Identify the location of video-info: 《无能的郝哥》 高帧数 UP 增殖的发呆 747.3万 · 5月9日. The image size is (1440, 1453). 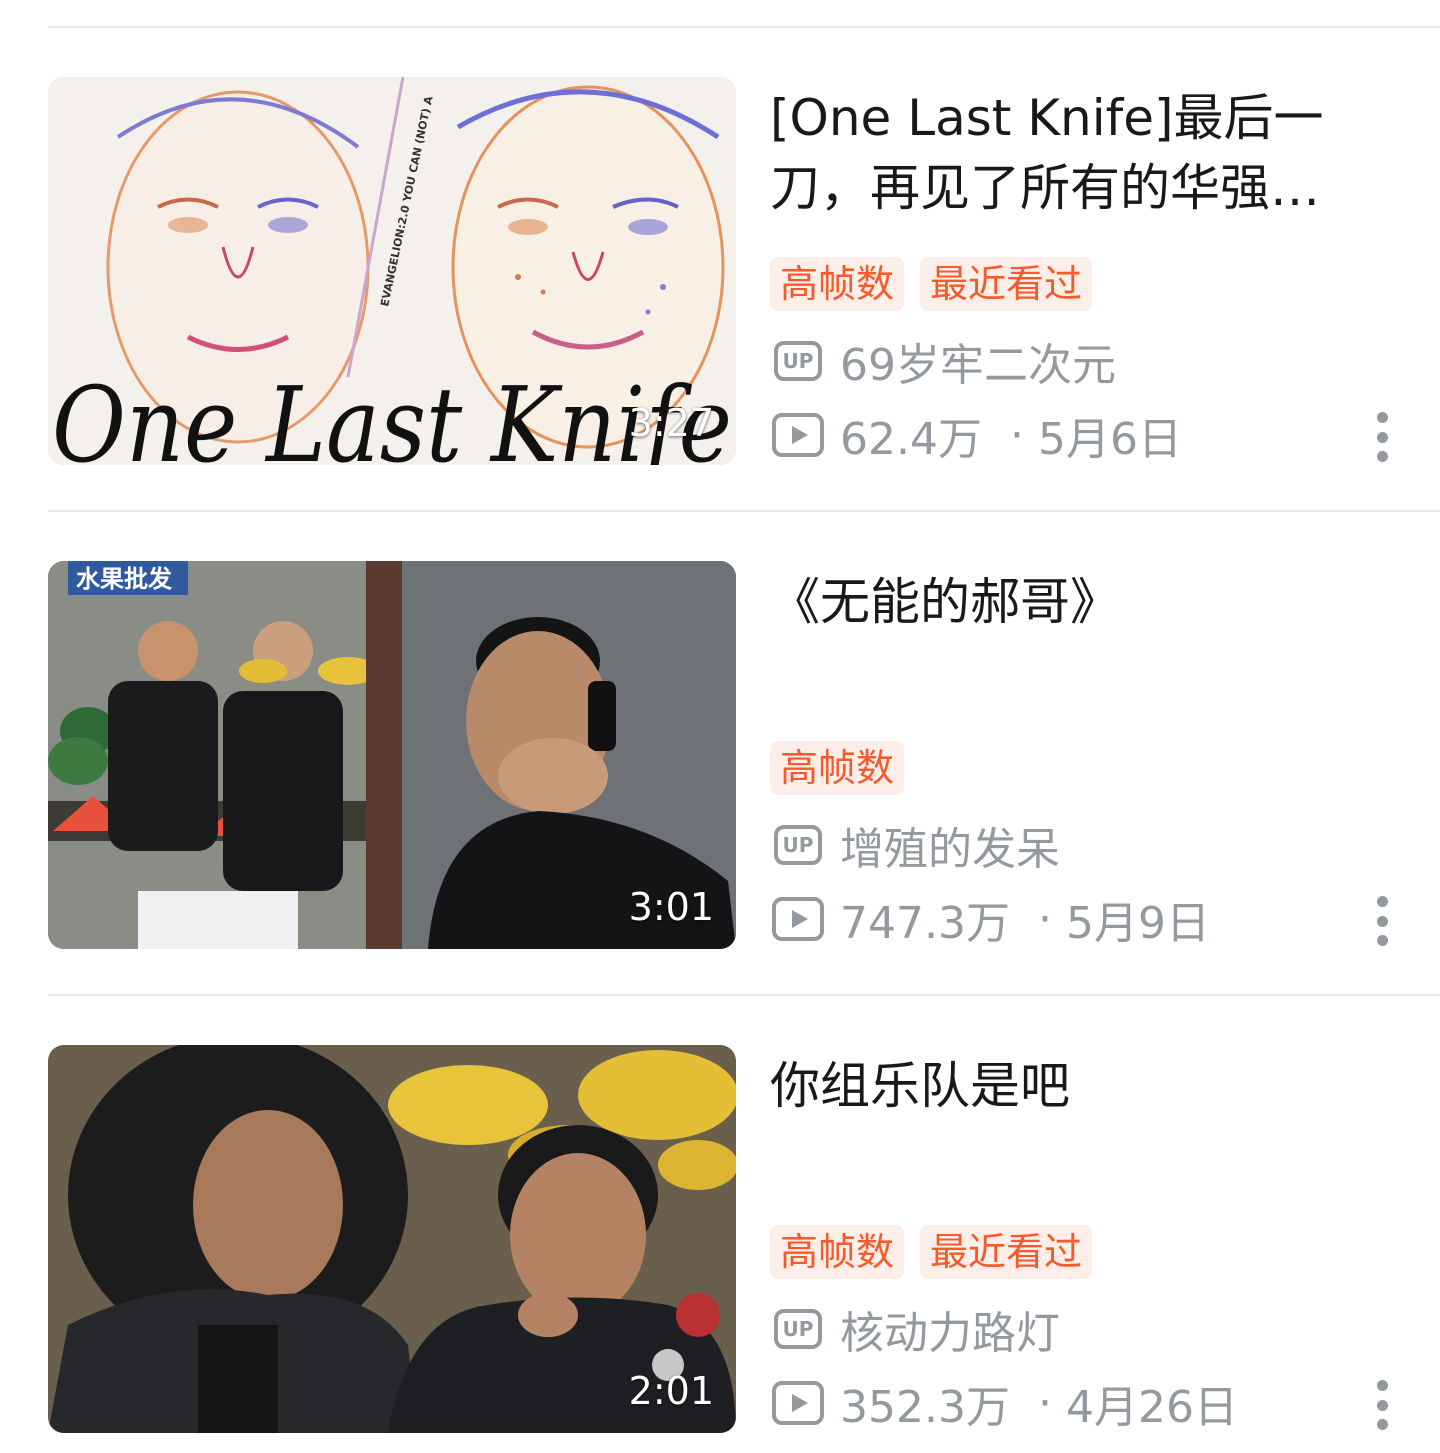
(1090, 755).